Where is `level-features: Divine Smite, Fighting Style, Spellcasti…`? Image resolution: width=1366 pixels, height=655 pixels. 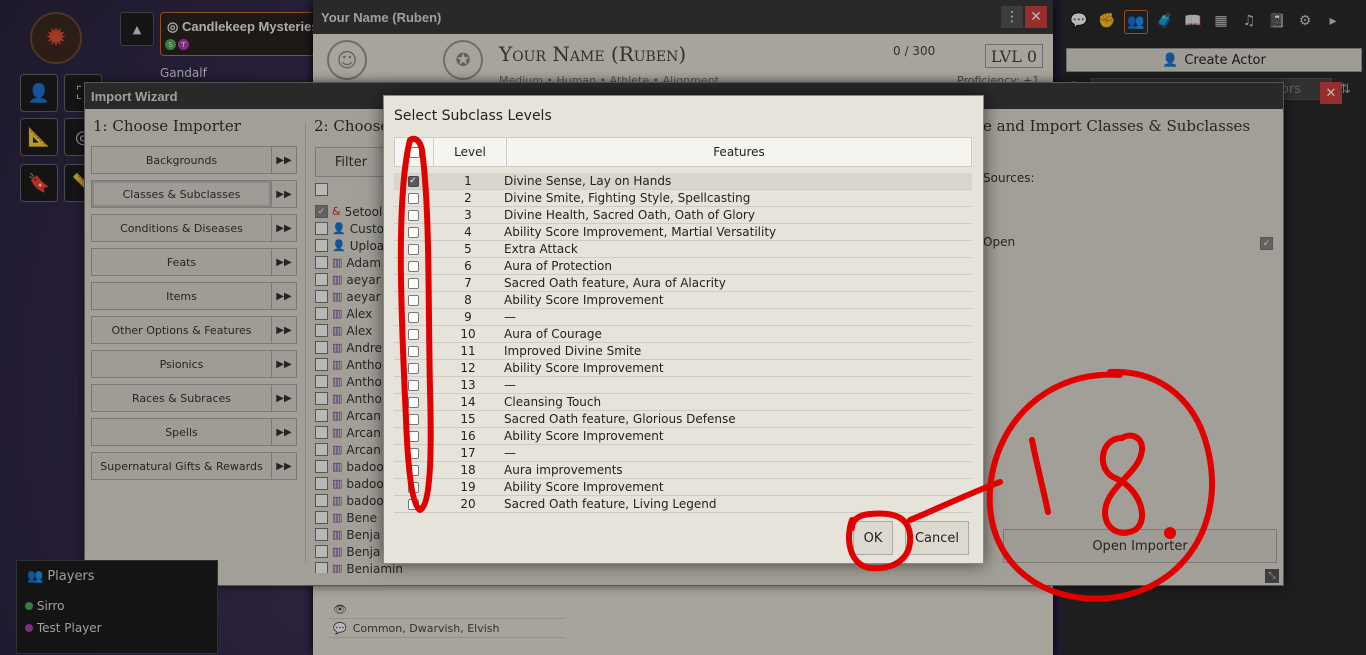 level-features: Divine Smite, Fighting Style, Spellcasti… is located at coordinates (627, 198).